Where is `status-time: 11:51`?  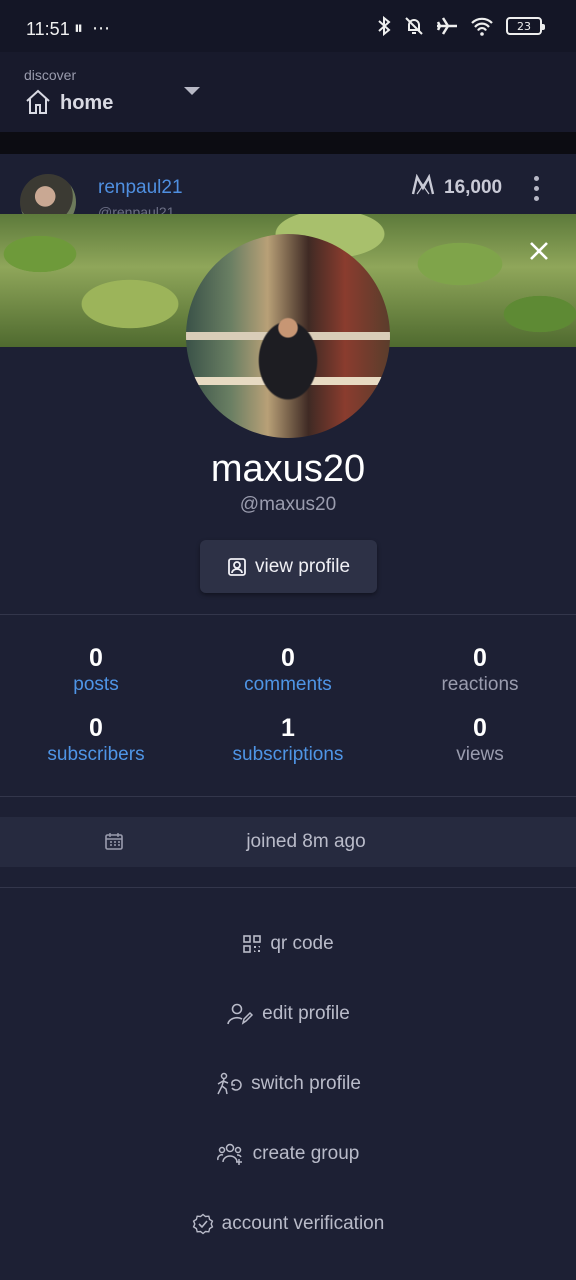
status-time: 11:51 is located at coordinates (48, 29).